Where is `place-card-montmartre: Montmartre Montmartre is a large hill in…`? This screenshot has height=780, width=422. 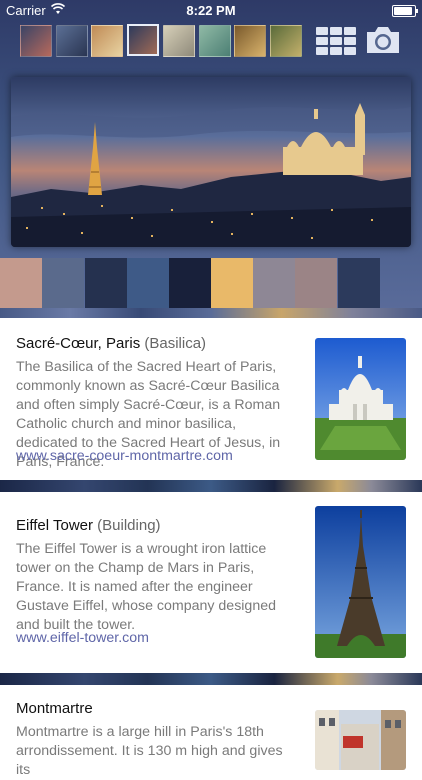
place-card-montmartre: Montmartre Montmartre is a large hill in… is located at coordinates (211, 731).